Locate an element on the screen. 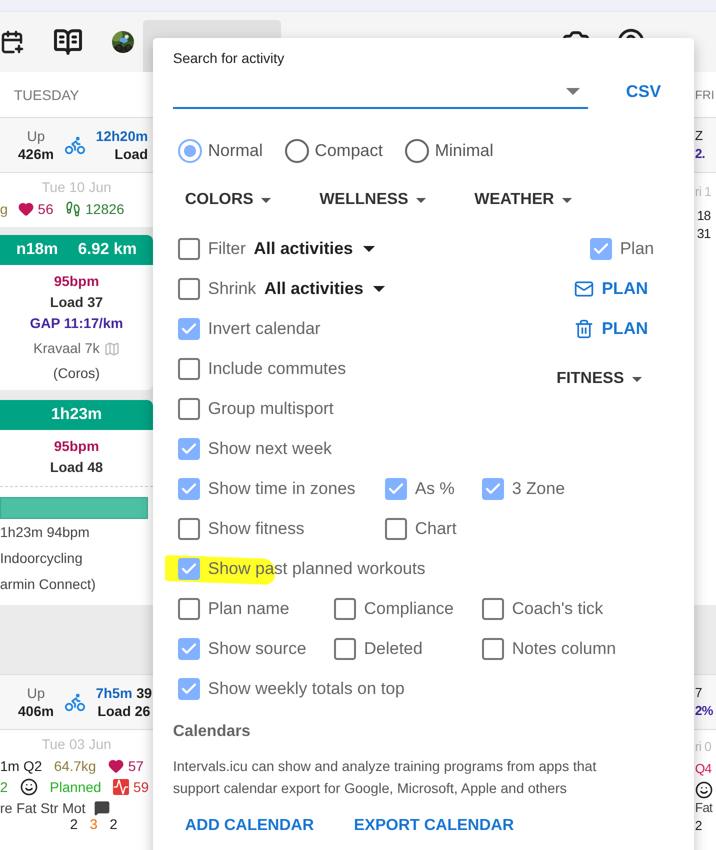  menu-button: WEATHER is located at coordinates (523, 200).